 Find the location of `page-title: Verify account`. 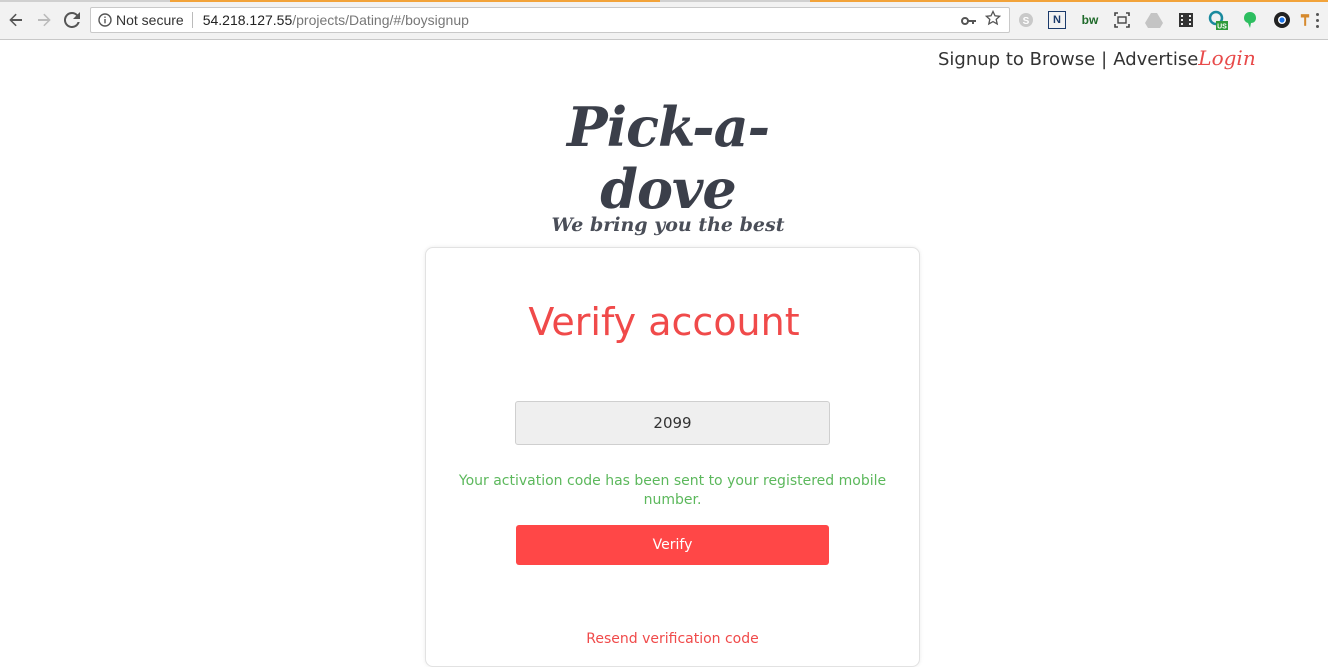

page-title: Verify account is located at coordinates (664, 322).